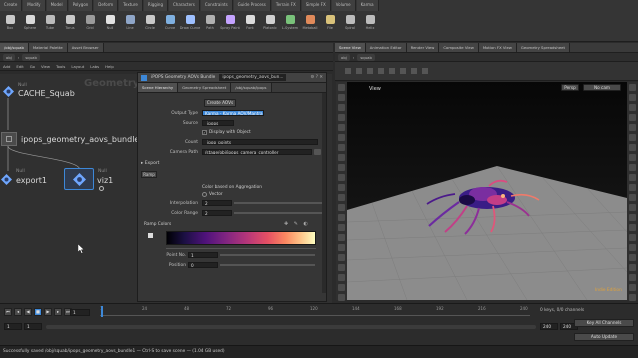 The height and width of the screenshot is (358, 638). I want to click on point-no-slider, so click(267, 255).